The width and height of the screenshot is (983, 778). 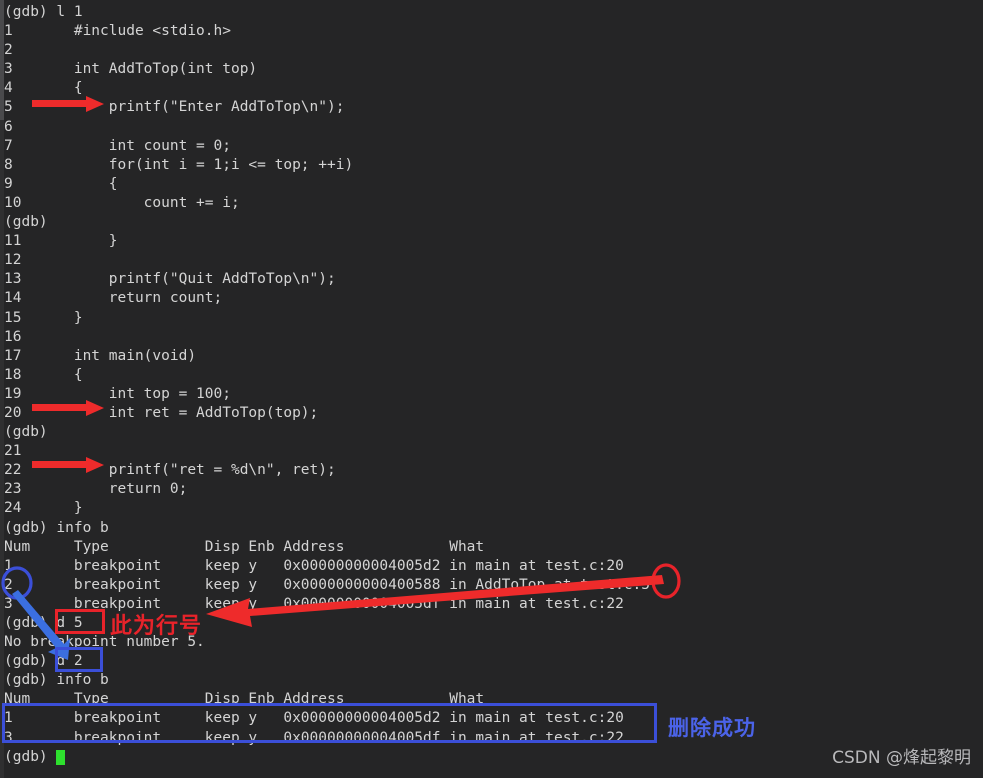 What do you see at coordinates (122, 202) in the screenshot?
I see `terminal-line: 10 count += i;` at bounding box center [122, 202].